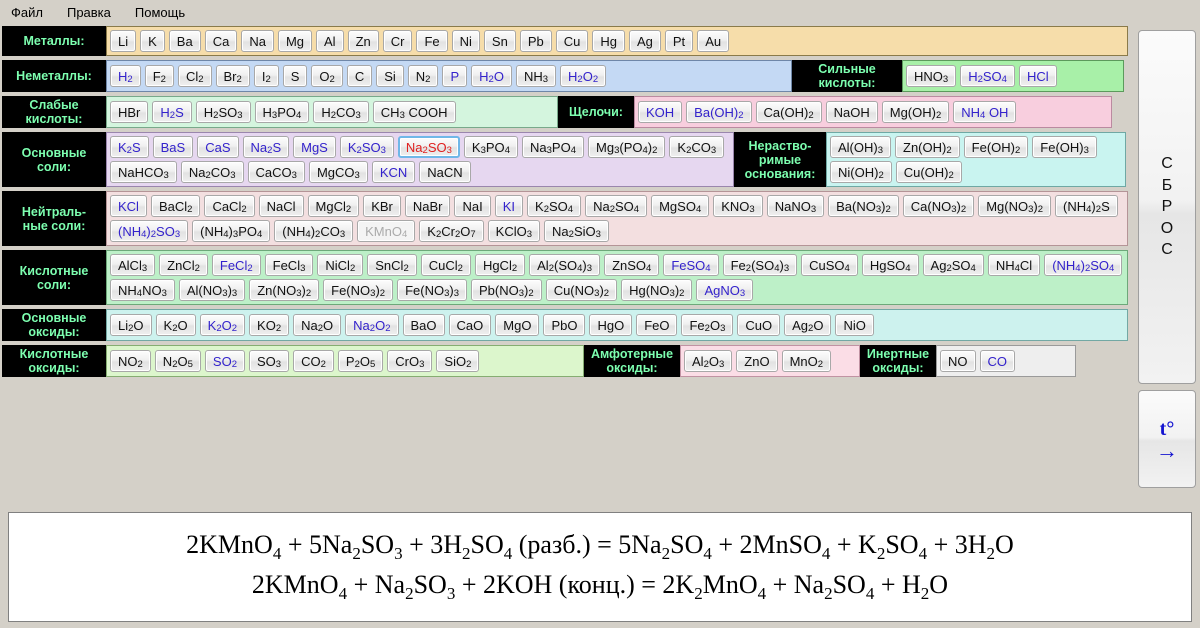 This screenshot has height=628, width=1200. Describe the element at coordinates (697, 147) in the screenshot. I see `reagent-button-K2CO3: K 2 CO 3` at that location.